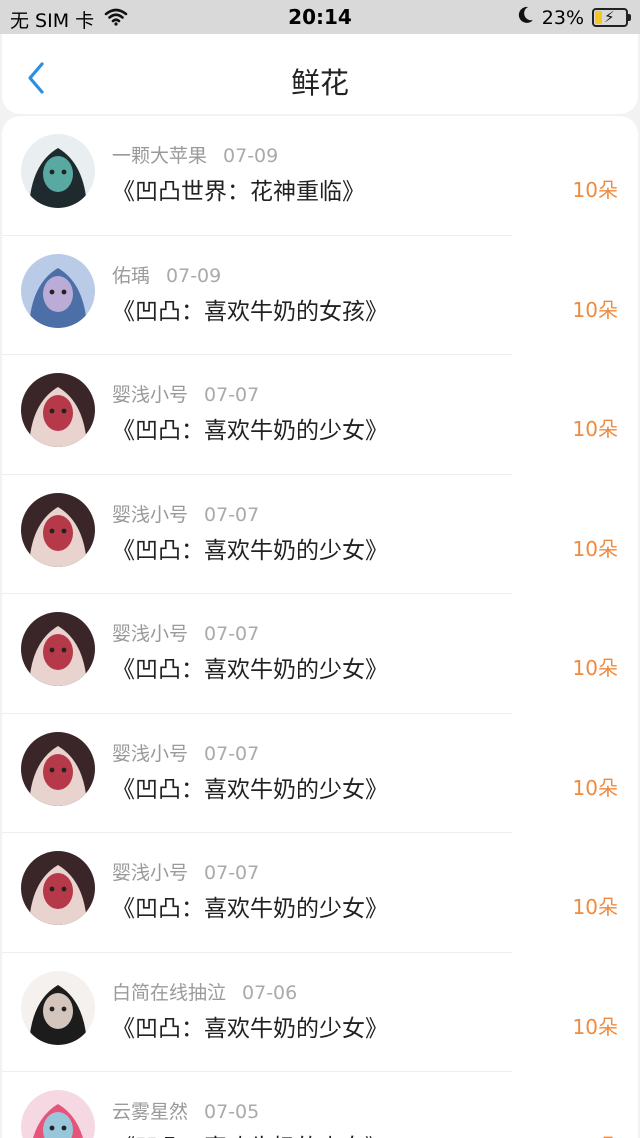 This screenshot has height=1138, width=640. Describe the element at coordinates (319, 83) in the screenshot. I see `page-title: 鲜花` at that location.